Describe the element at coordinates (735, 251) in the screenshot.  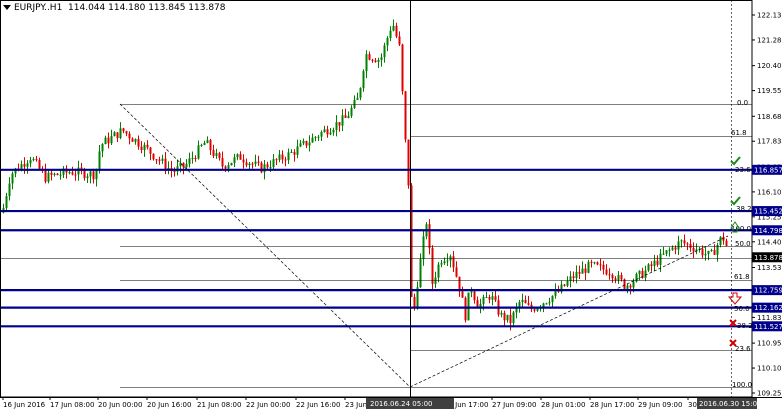
I see `icons-layer` at that location.